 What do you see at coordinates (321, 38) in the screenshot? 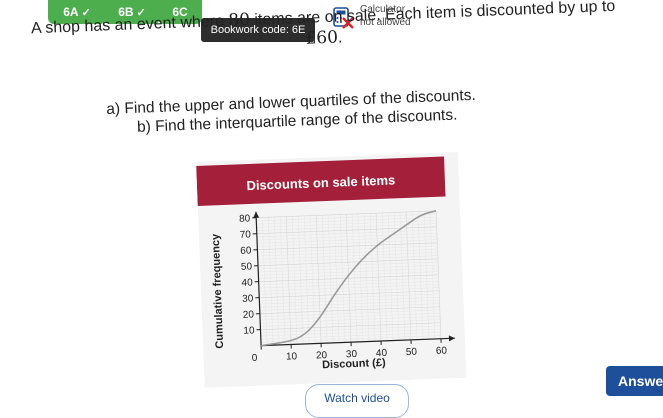
I see `question-max-discount: £60` at bounding box center [321, 38].